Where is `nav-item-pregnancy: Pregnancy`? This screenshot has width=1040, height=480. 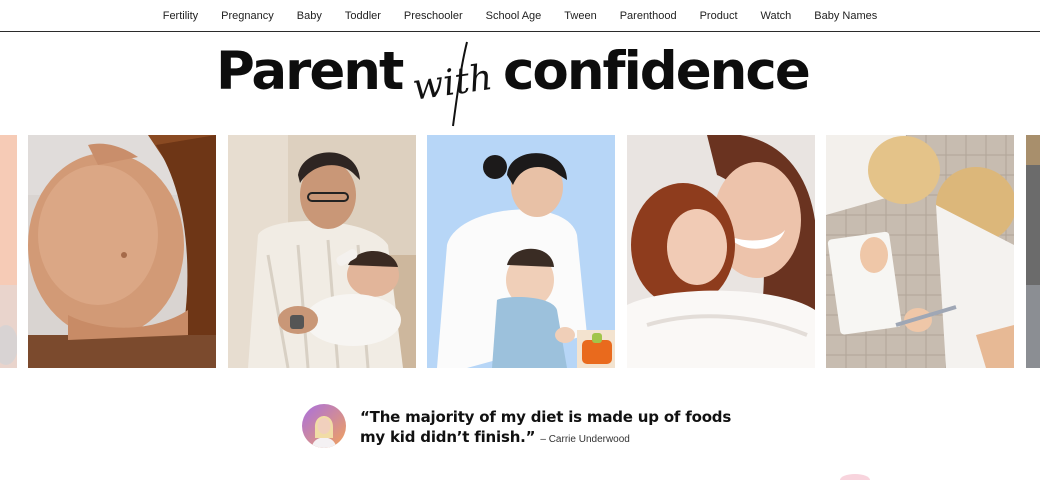 nav-item-pregnancy: Pregnancy is located at coordinates (247, 16).